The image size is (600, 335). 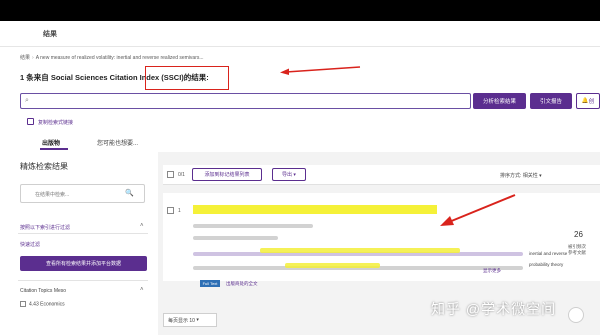 What do you see at coordinates (170, 174) in the screenshot?
I see `select-all-checkbox` at bounding box center [170, 174].